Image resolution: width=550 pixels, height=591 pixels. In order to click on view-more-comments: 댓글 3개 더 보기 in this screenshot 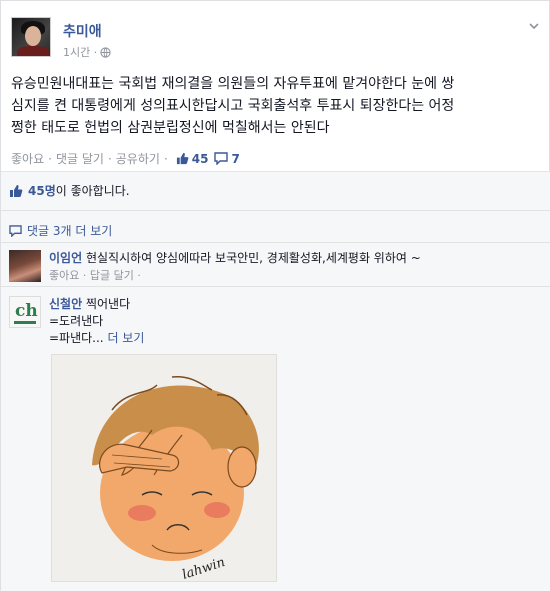, I will do `click(60, 230)`.